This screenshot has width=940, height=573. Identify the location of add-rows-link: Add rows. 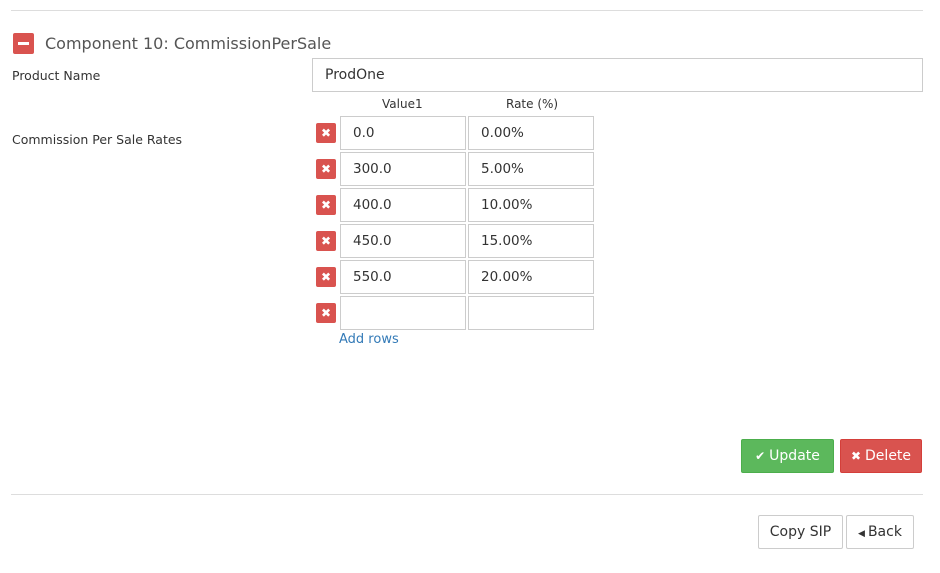
(369, 339).